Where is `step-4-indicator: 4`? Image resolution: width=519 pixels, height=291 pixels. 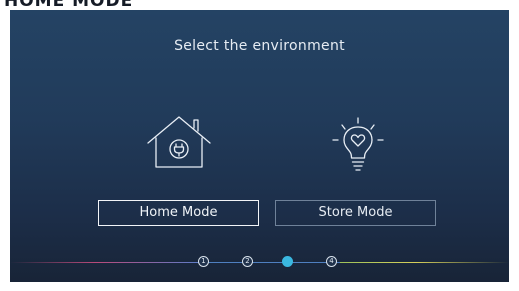
step-4-indicator: 4 is located at coordinates (331, 261).